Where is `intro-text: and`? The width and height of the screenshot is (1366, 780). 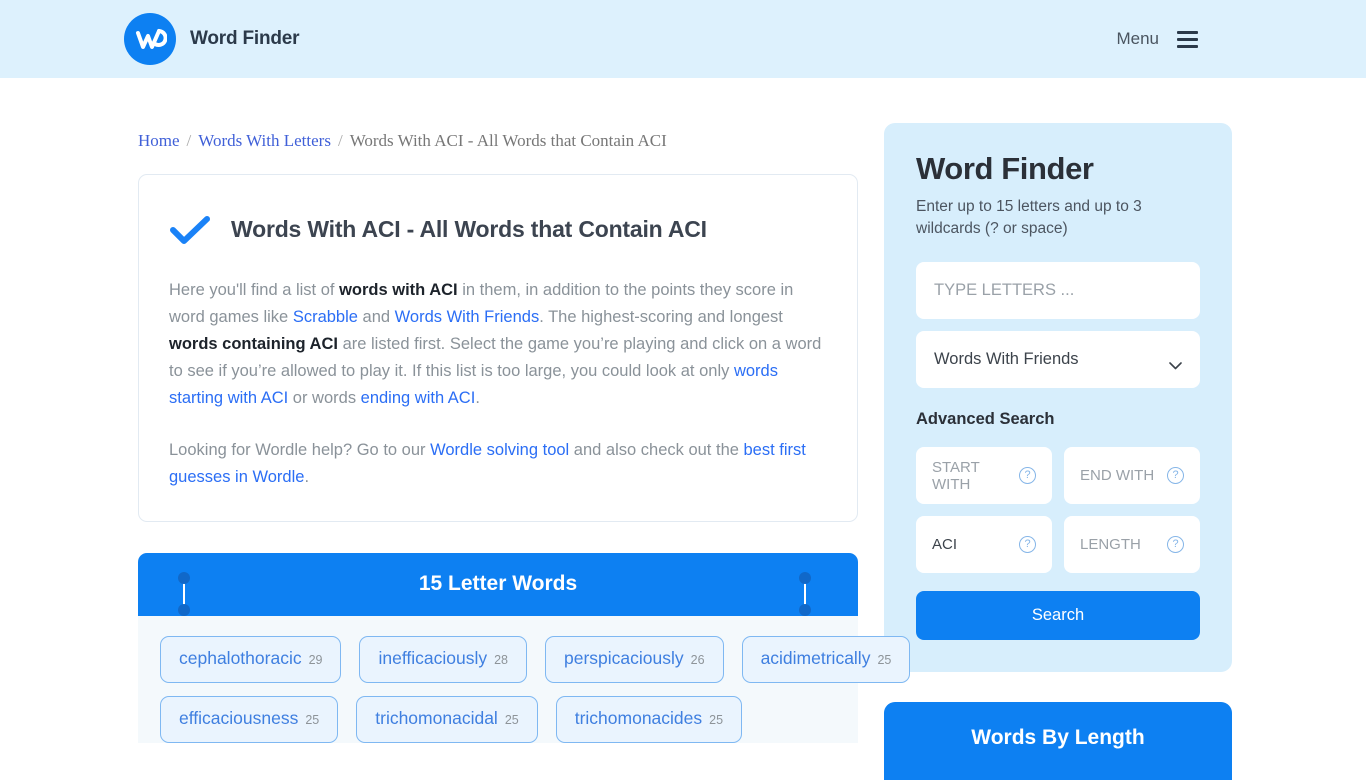 intro-text: and is located at coordinates (376, 316).